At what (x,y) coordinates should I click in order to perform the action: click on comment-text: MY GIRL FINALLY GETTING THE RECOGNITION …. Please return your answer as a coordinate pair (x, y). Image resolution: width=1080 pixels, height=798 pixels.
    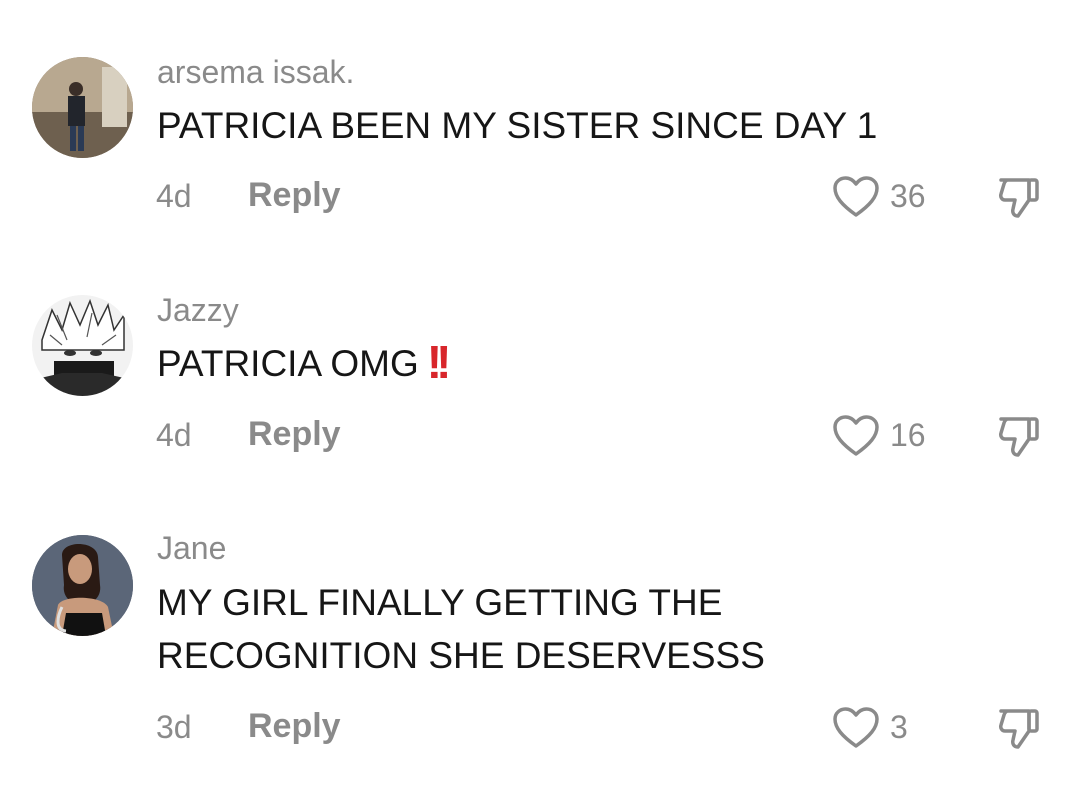
    Looking at the image, I should click on (597, 629).